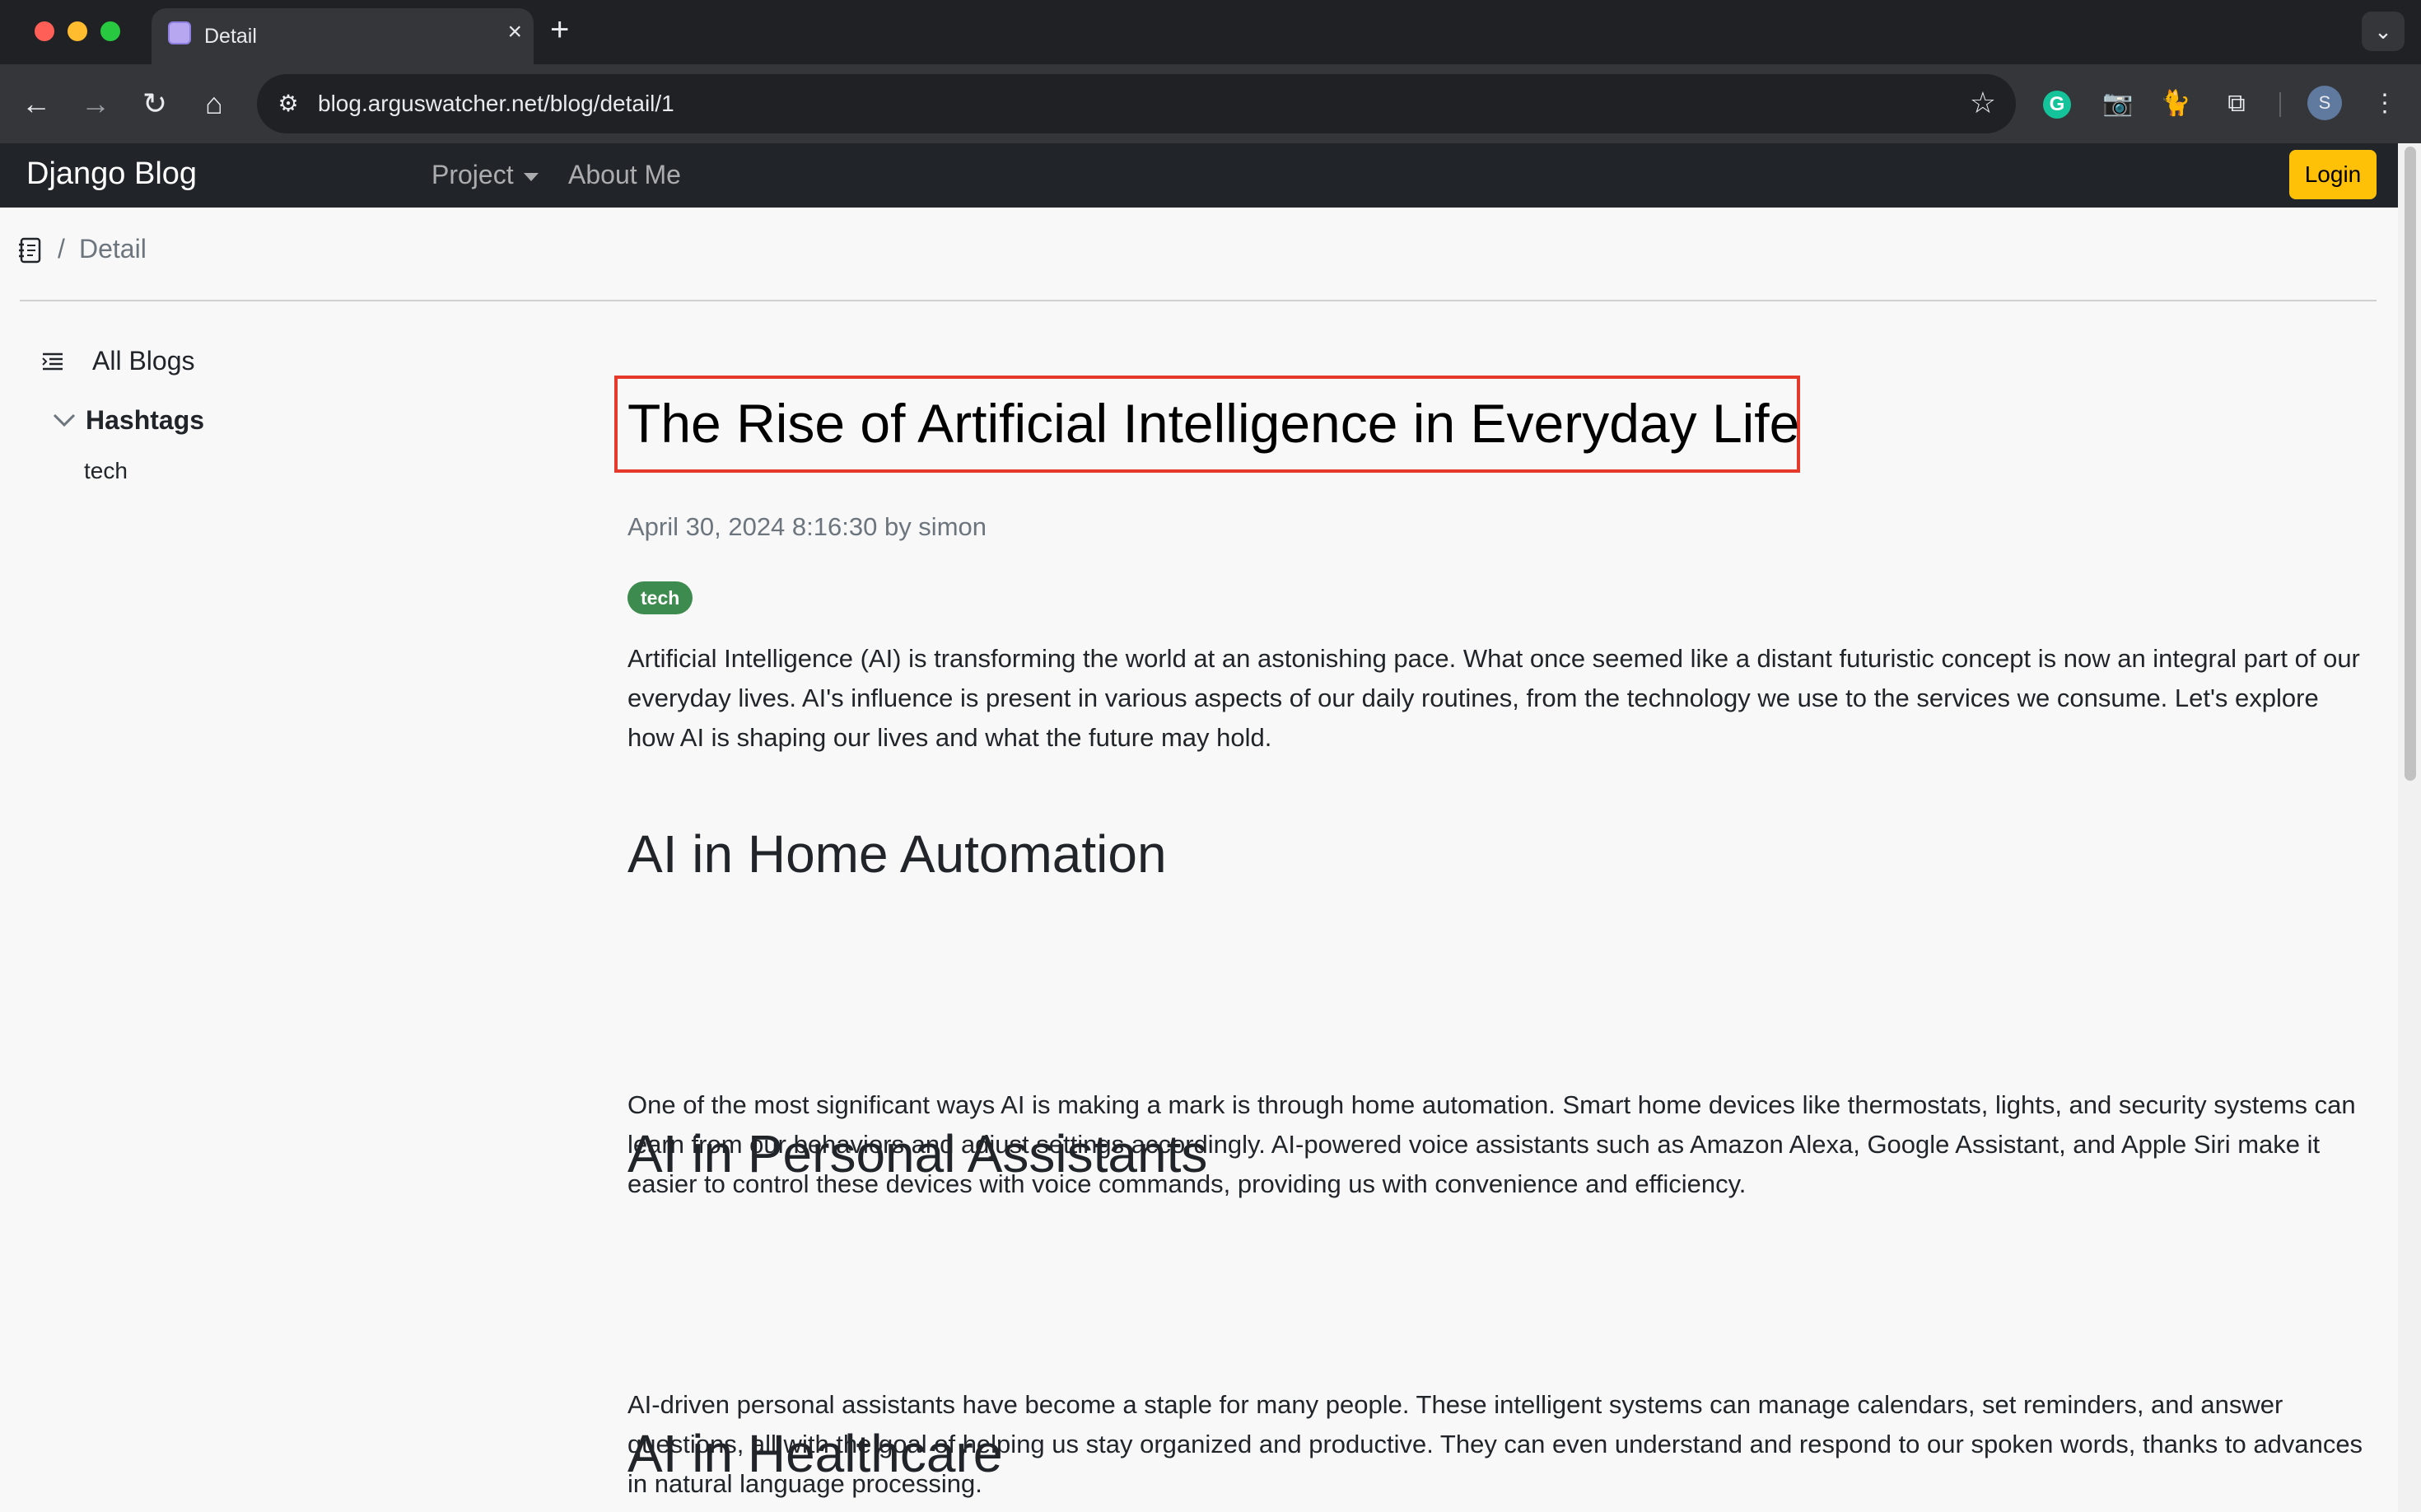 The image size is (2421, 1512). What do you see at coordinates (77, 31) in the screenshot?
I see `window-minimize-button` at bounding box center [77, 31].